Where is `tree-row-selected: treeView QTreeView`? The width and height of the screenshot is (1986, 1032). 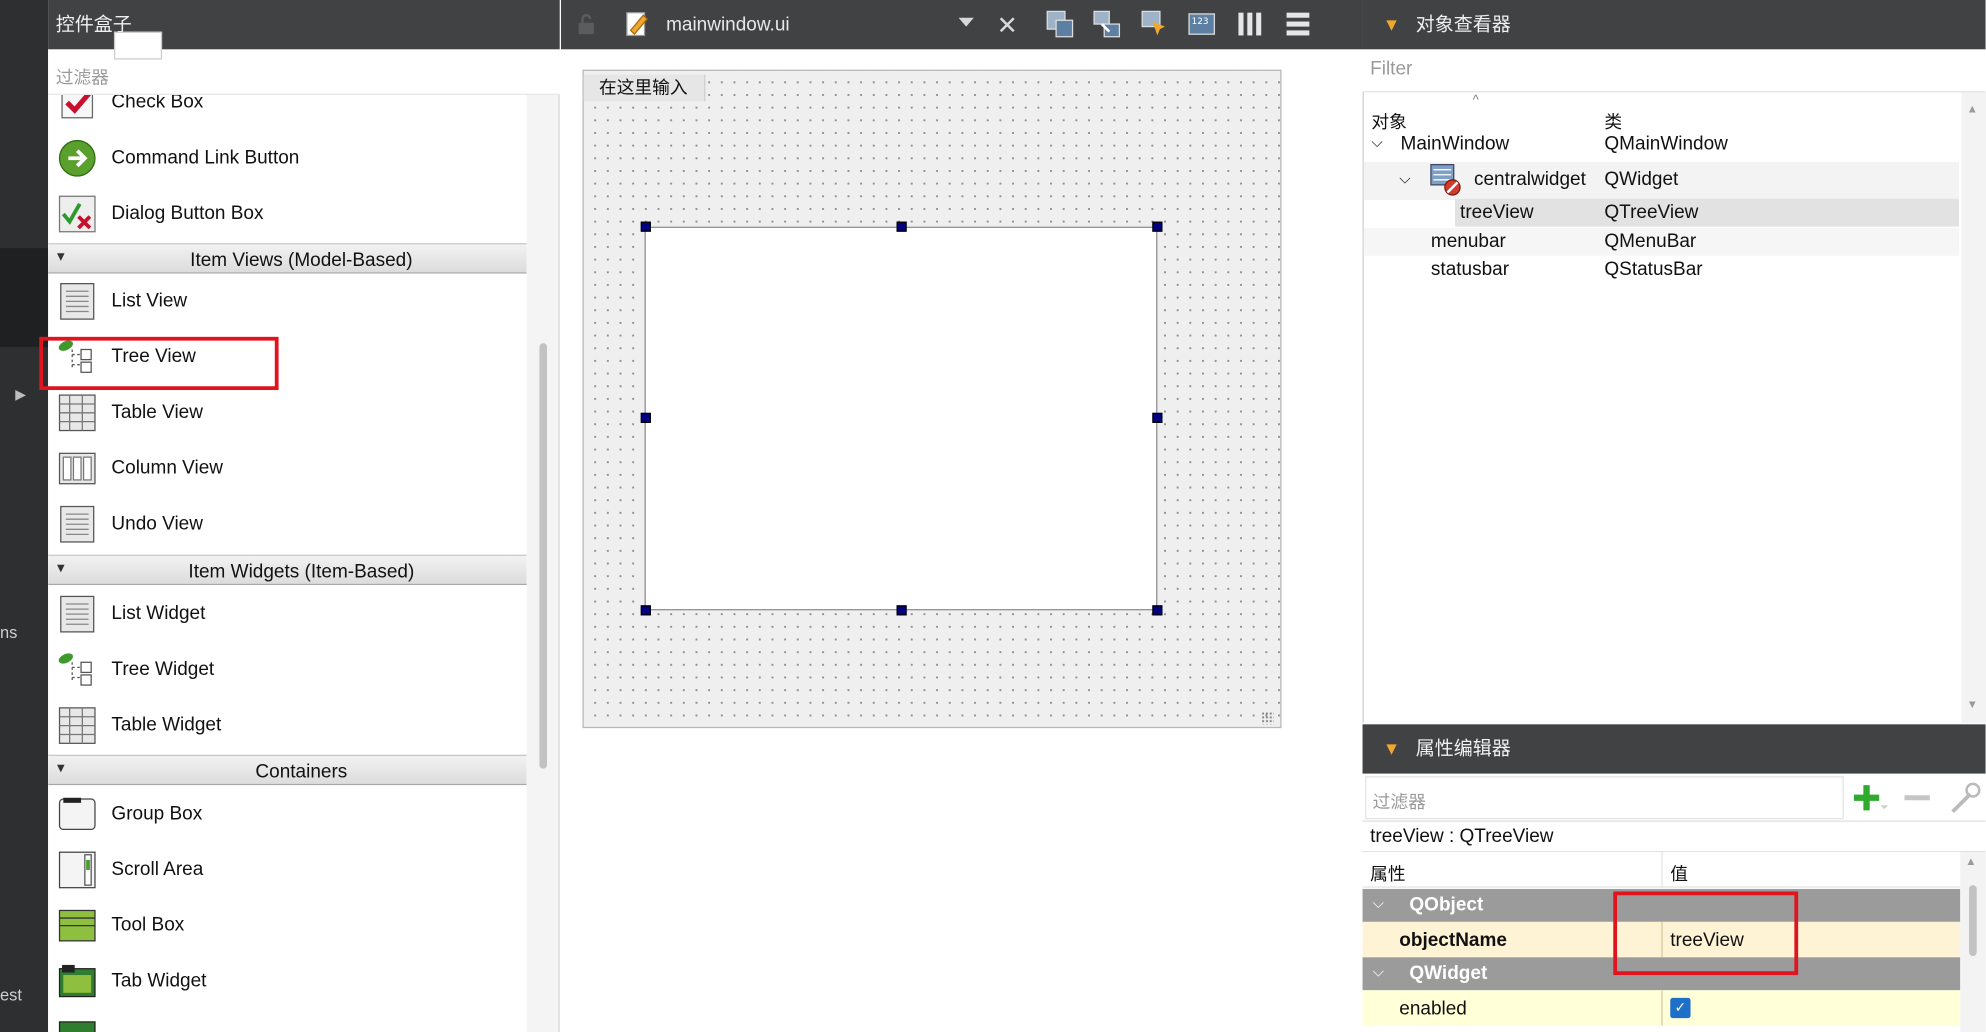 tree-row-selected: treeView QTreeView is located at coordinates (1706, 212).